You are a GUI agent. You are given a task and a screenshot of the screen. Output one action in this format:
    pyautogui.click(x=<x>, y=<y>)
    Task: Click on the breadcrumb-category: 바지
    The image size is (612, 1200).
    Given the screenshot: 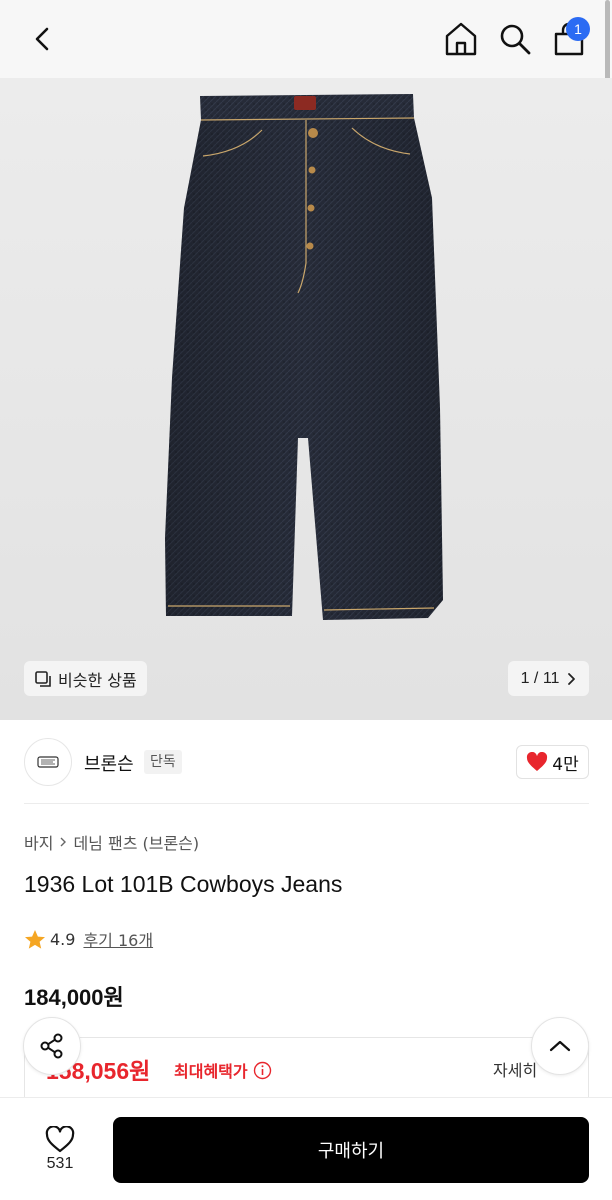 What is the action you would take?
    pyautogui.click(x=38, y=842)
    